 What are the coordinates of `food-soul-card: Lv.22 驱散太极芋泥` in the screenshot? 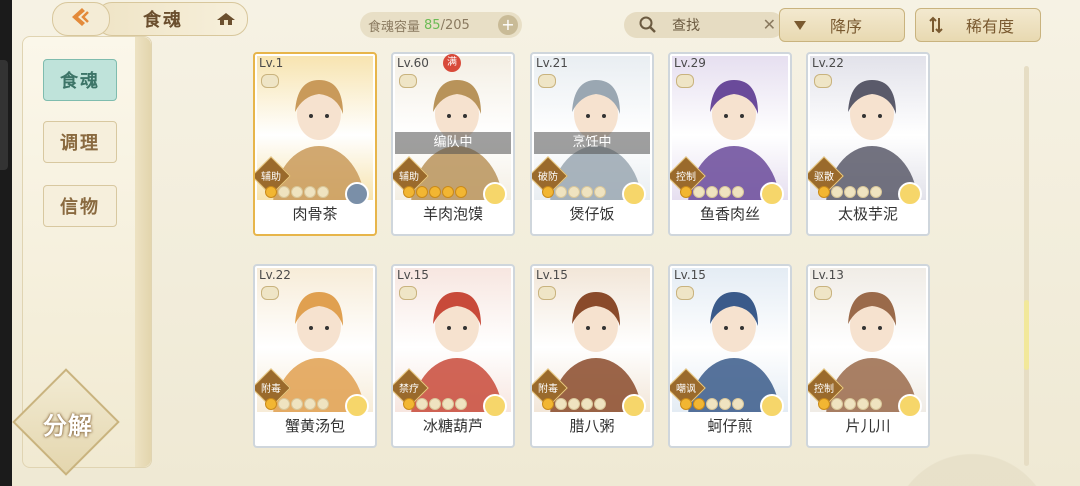 It's located at (868, 144).